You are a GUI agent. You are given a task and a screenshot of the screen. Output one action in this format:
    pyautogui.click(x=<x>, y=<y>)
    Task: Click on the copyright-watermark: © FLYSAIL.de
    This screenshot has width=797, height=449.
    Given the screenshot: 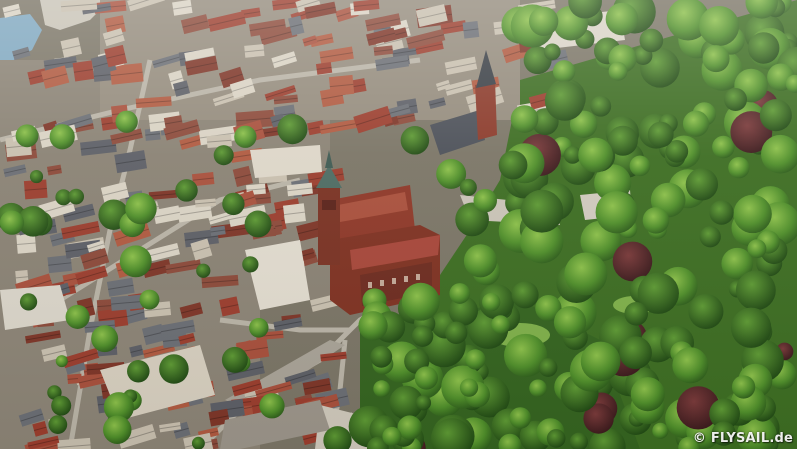 What is the action you would take?
    pyautogui.click(x=742, y=438)
    